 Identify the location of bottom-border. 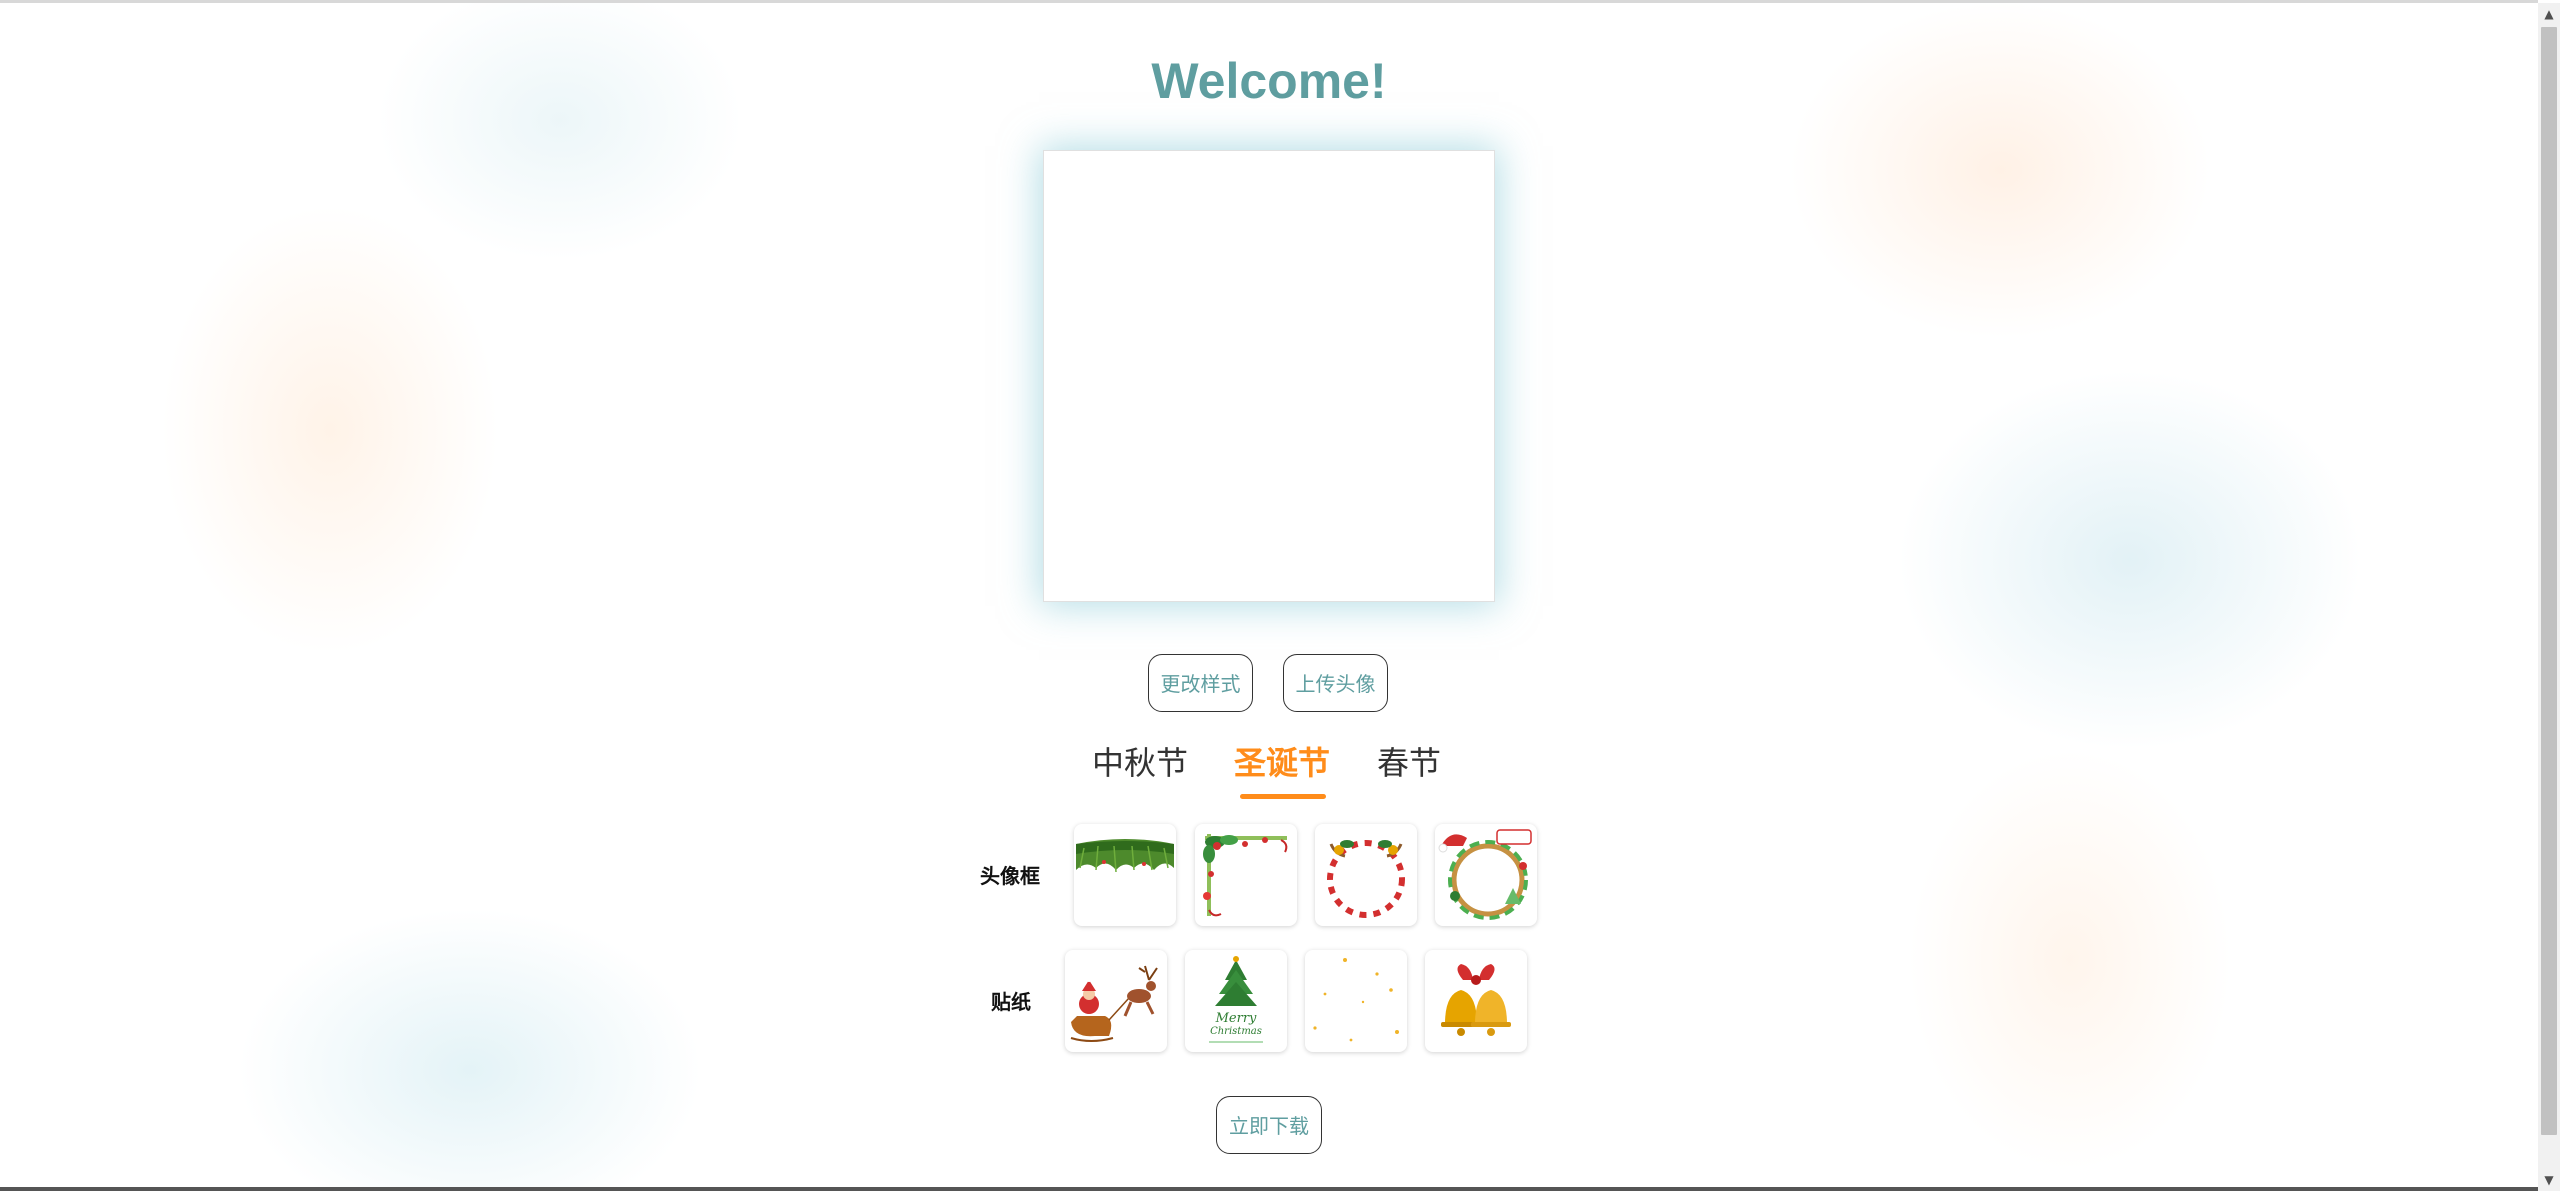
(1269, 1189).